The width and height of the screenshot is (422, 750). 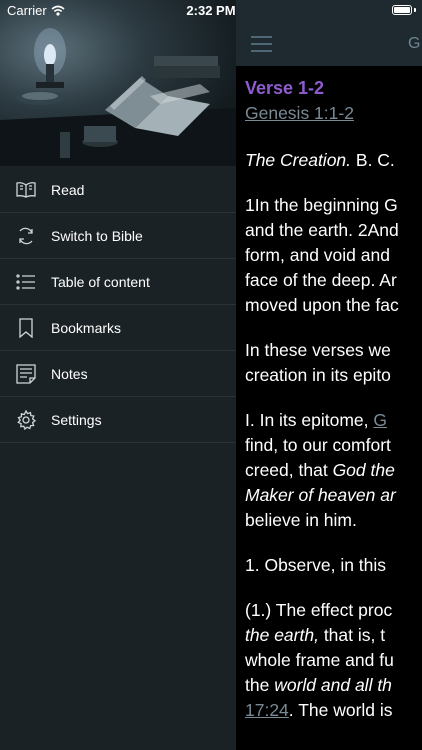 What do you see at coordinates (319, 710) in the screenshot?
I see `paragraph-line: 17:24. The world is` at bounding box center [319, 710].